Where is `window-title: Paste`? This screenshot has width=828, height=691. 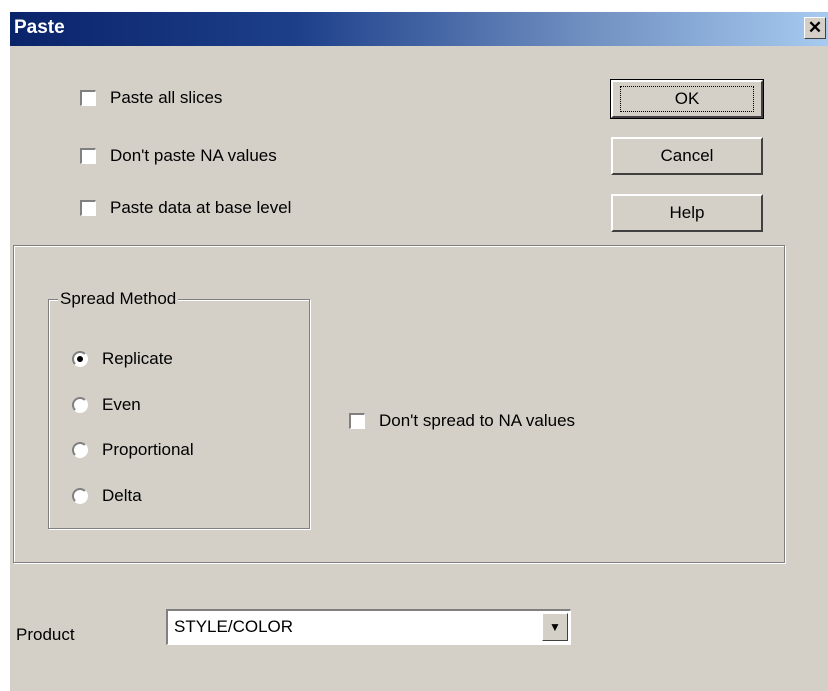
window-title: Paste is located at coordinates (39, 27).